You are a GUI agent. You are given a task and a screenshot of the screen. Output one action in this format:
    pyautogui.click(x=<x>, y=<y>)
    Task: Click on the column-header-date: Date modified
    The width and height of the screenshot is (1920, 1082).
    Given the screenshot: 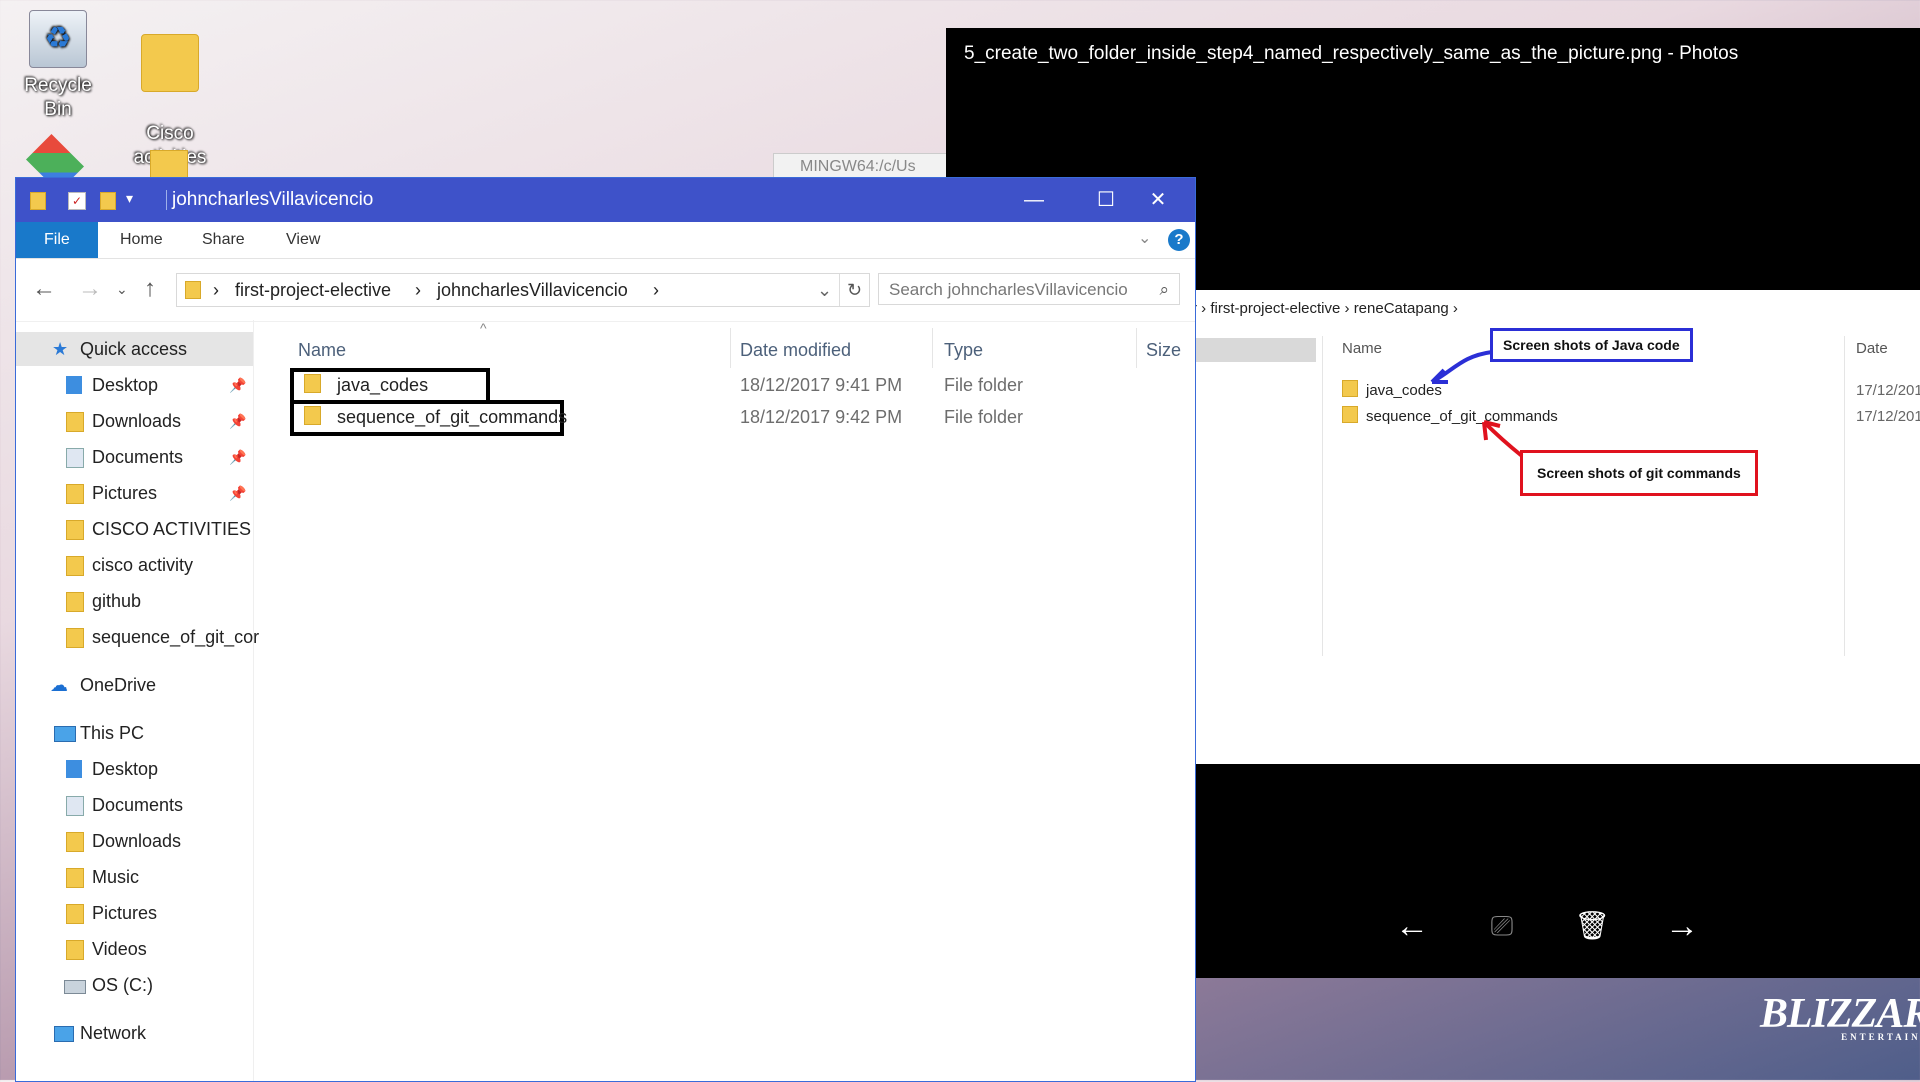 What is the action you would take?
    pyautogui.click(x=795, y=350)
    